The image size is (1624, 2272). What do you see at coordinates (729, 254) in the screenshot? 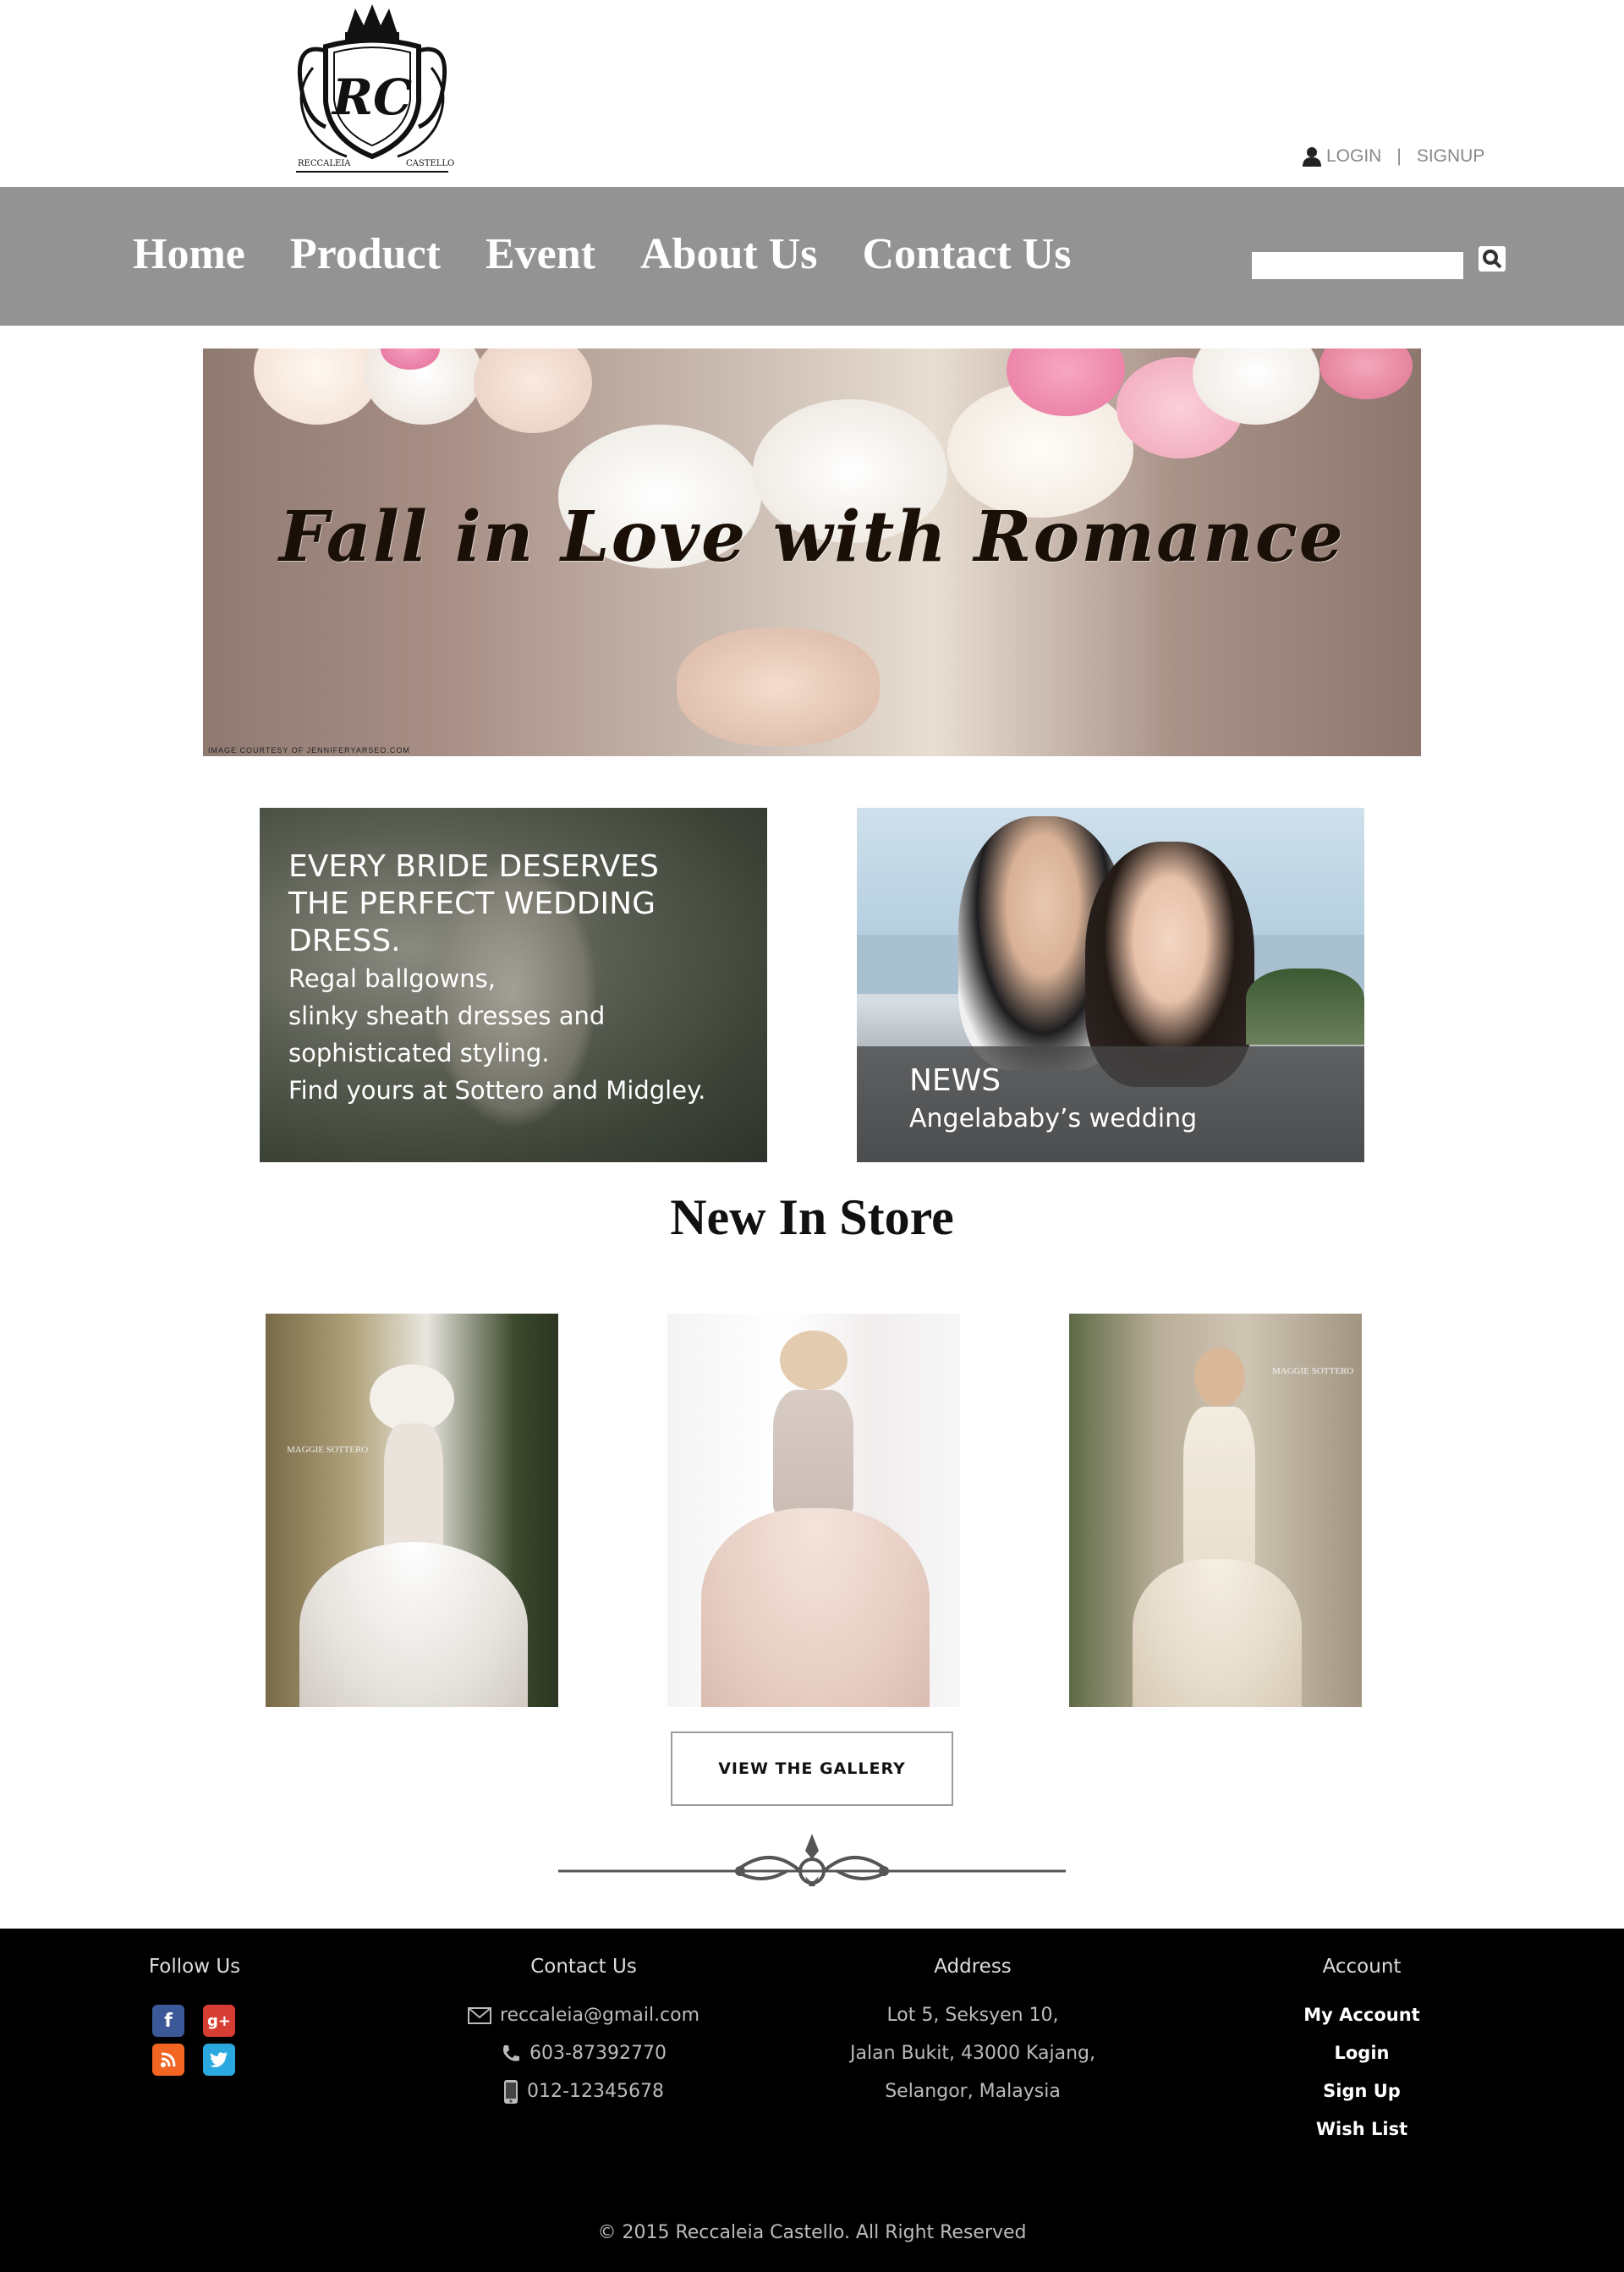
I see `nav-item-about-us: About Us` at bounding box center [729, 254].